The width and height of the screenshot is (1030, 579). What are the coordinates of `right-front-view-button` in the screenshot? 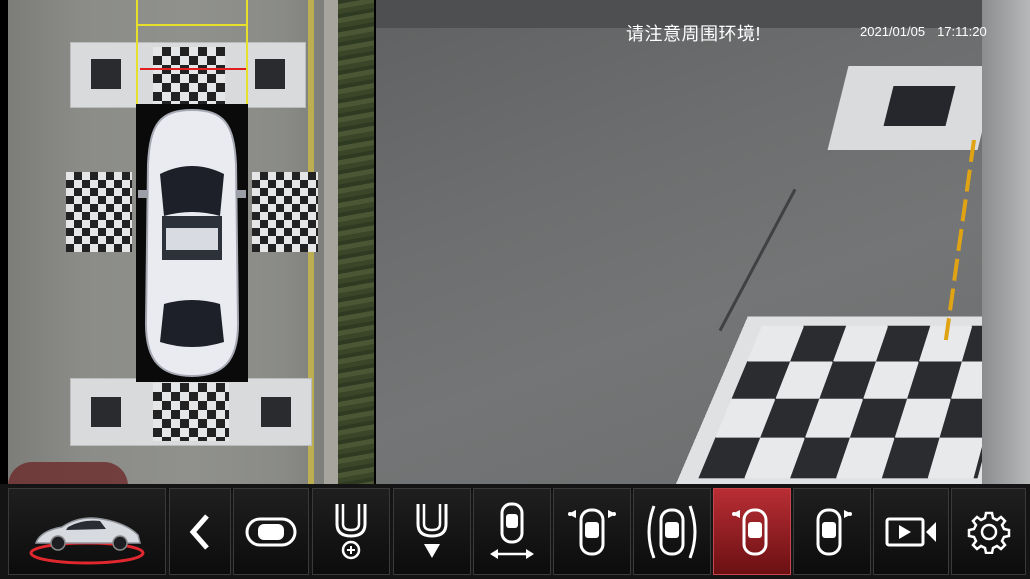 It's located at (832, 531).